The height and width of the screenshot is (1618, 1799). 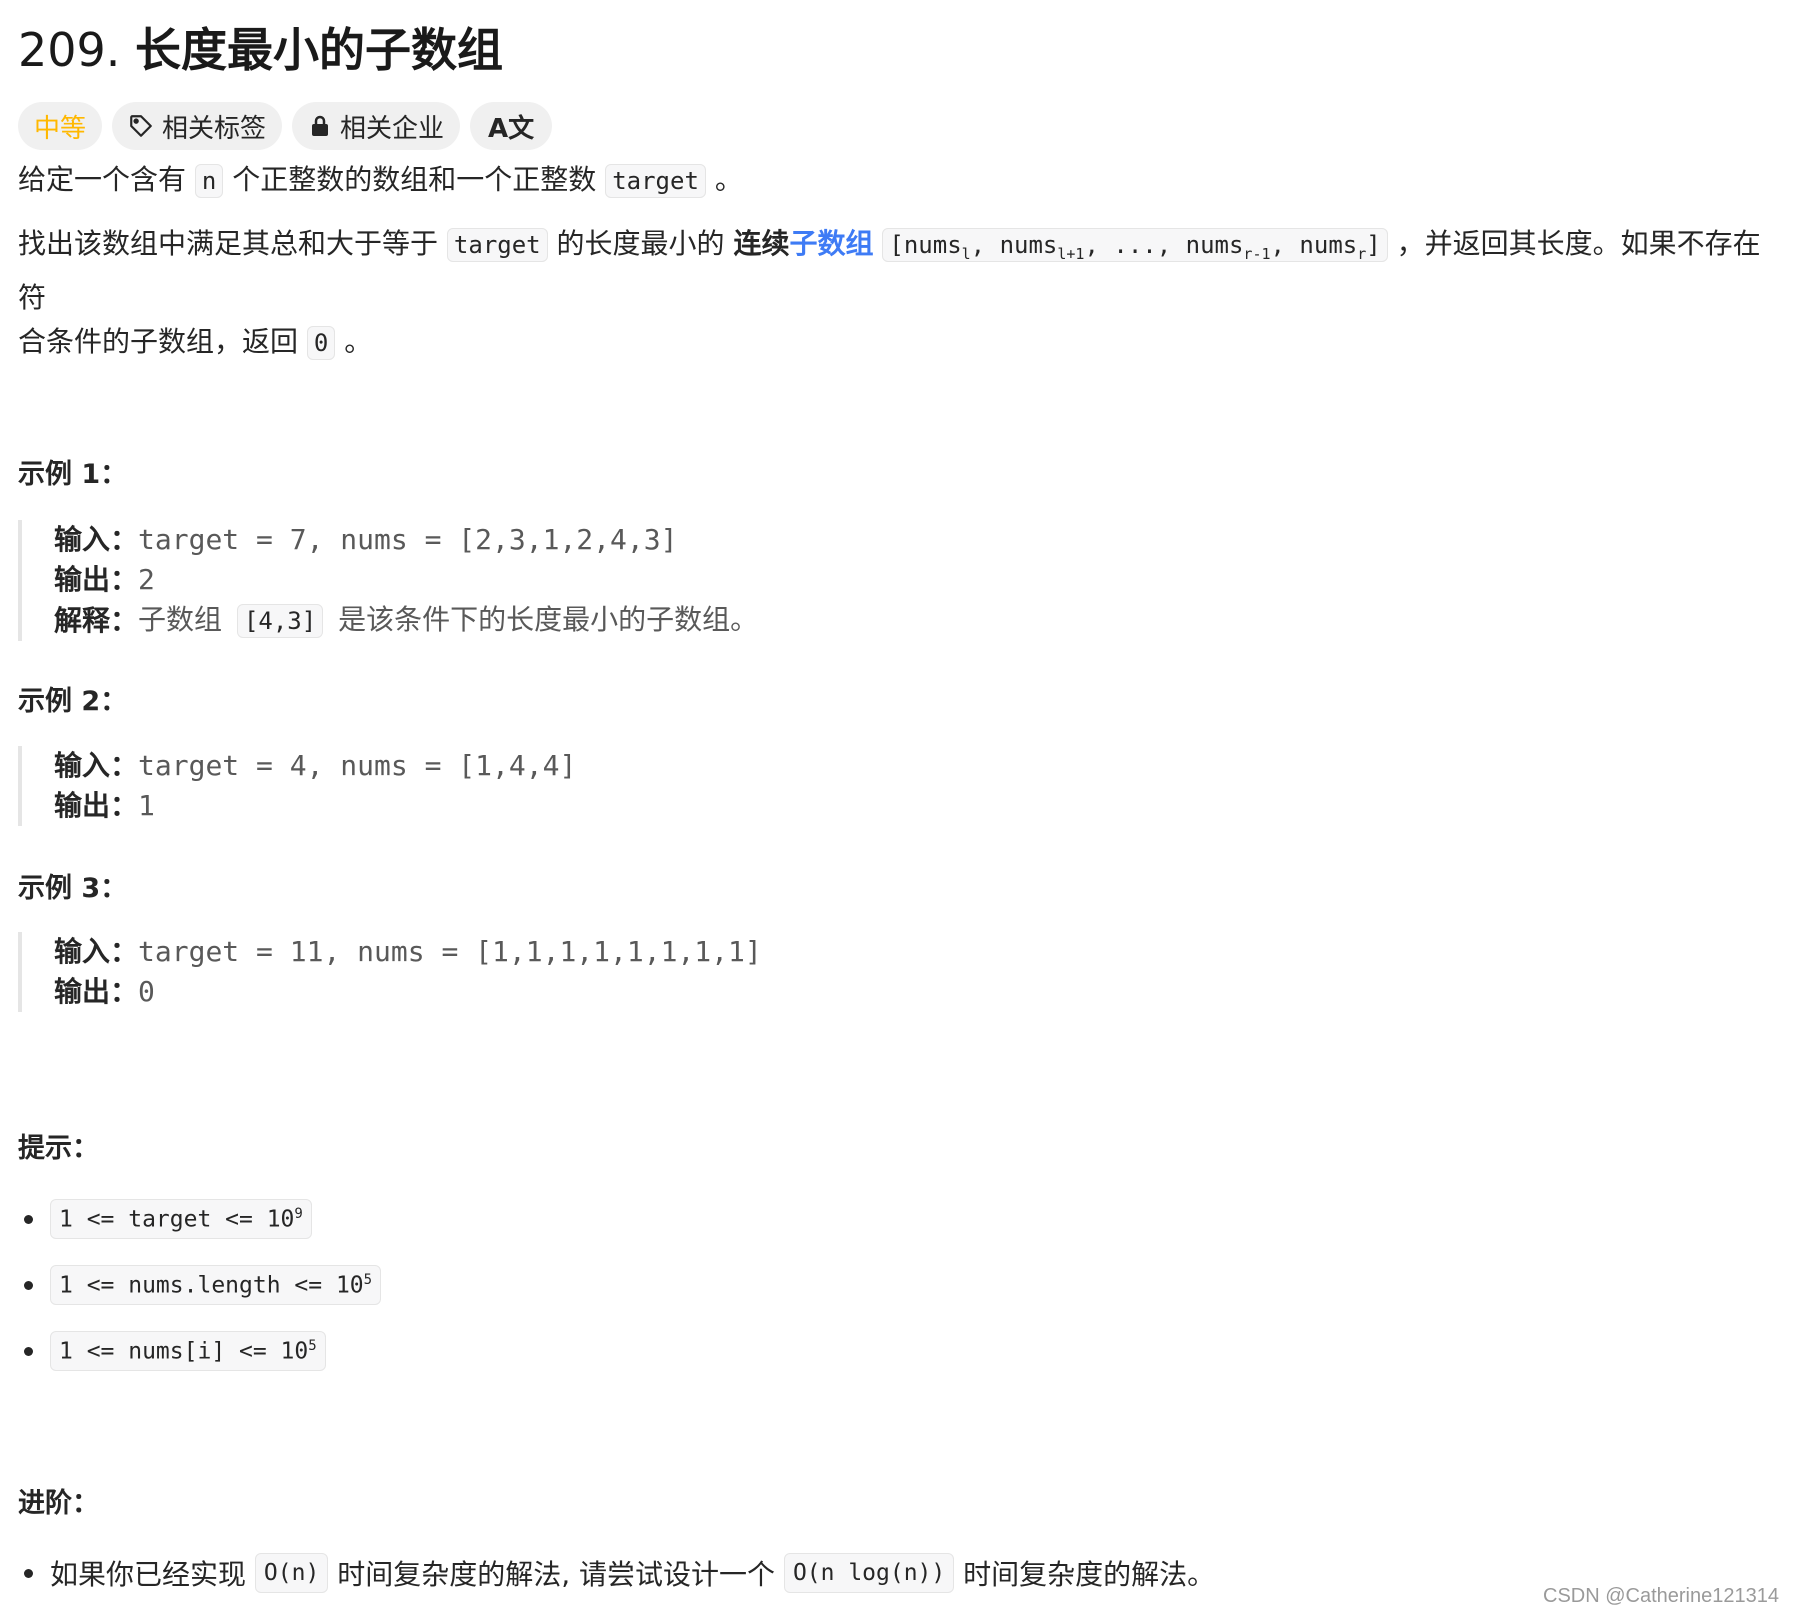 I want to click on translate-button: A文, so click(x=511, y=126).